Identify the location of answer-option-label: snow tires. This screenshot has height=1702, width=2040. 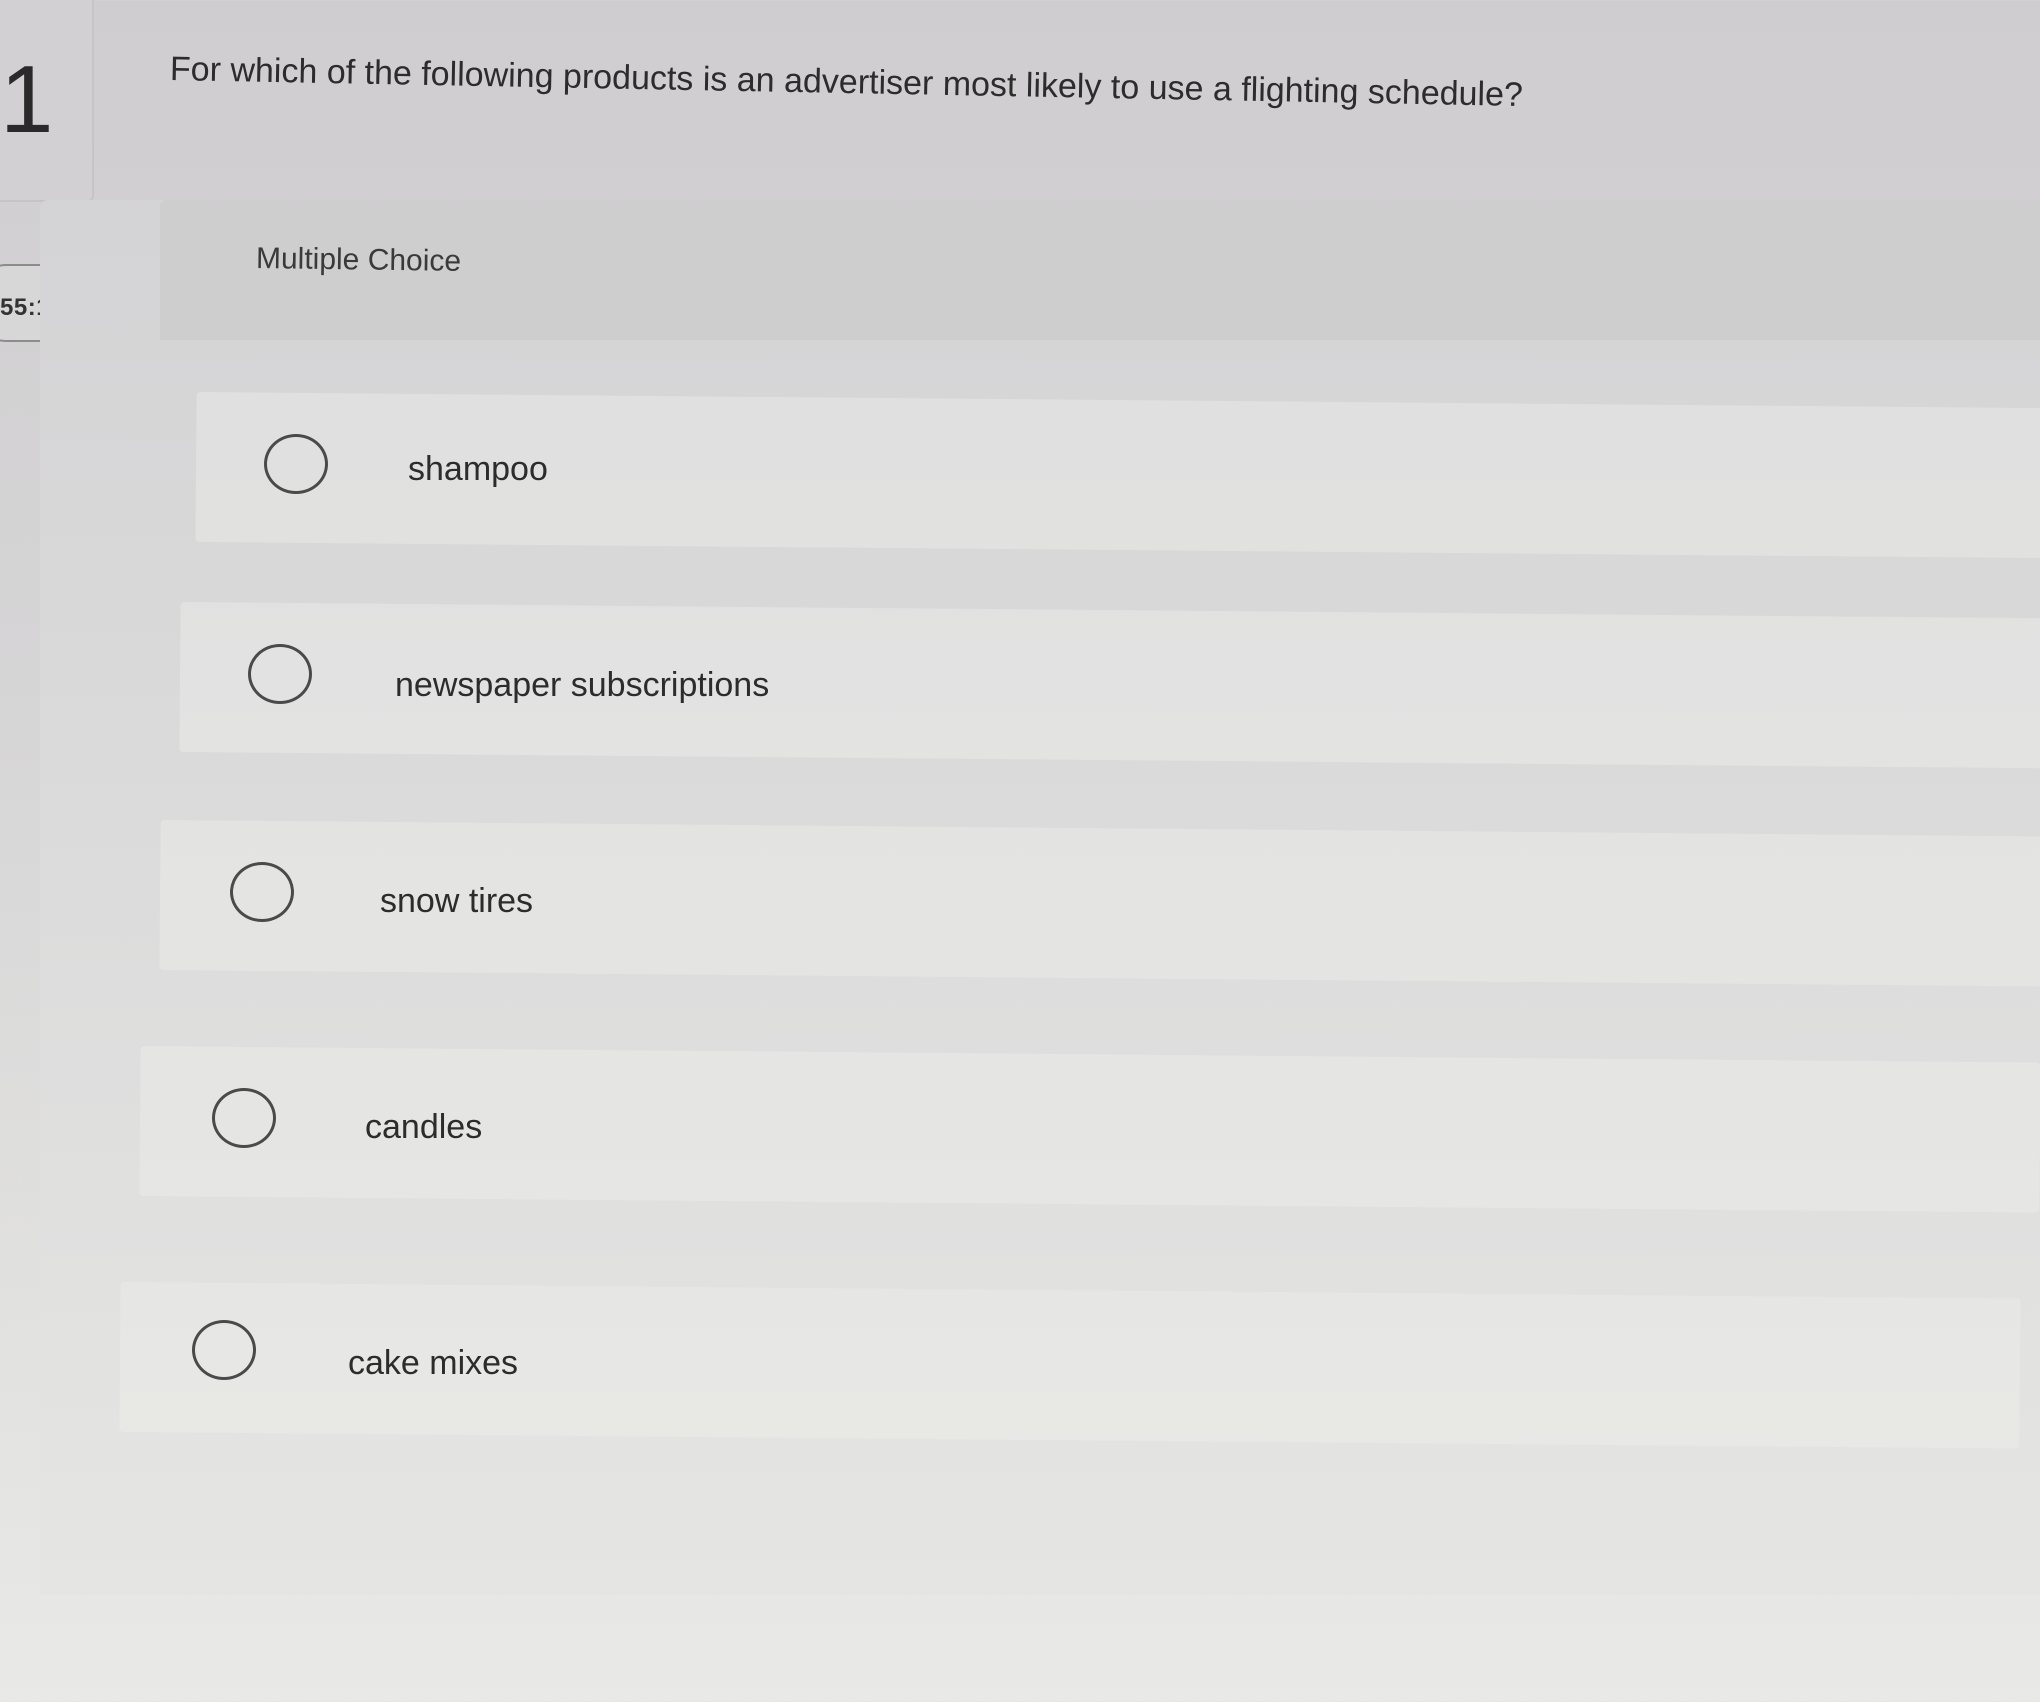
(457, 901).